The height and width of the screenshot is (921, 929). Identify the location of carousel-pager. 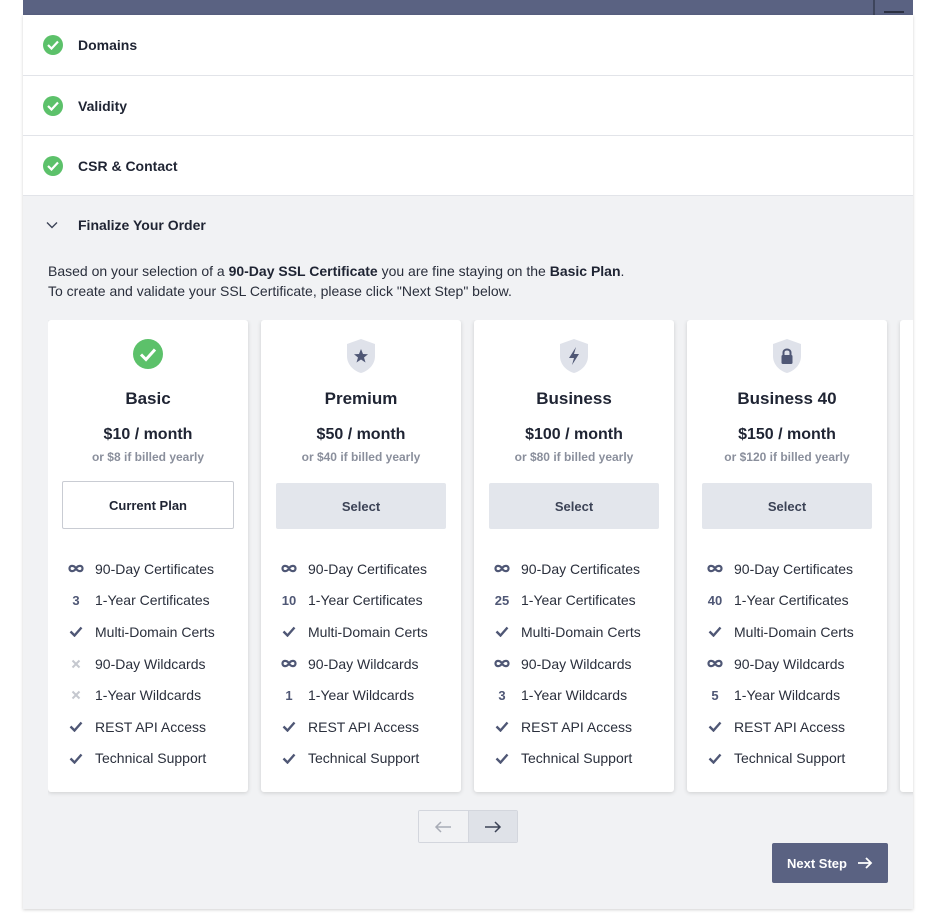
(468, 826).